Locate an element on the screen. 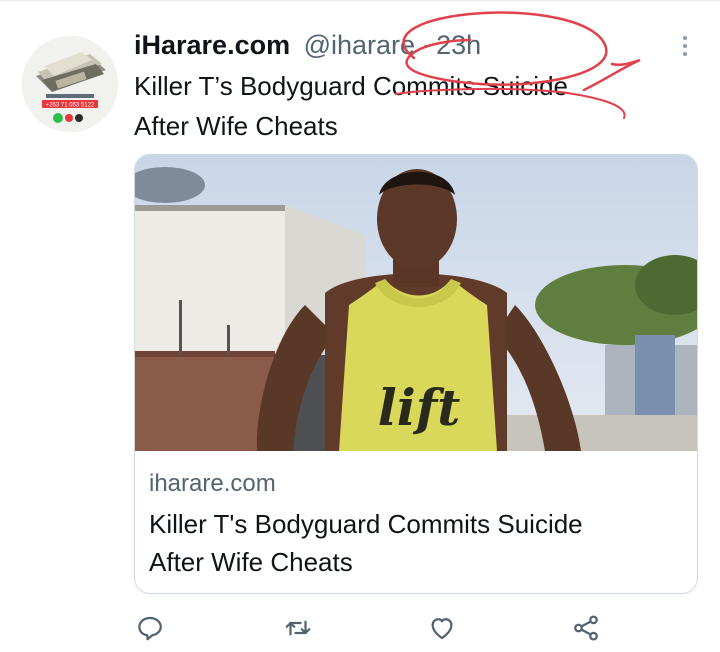  share-icon is located at coordinates (586, 628).